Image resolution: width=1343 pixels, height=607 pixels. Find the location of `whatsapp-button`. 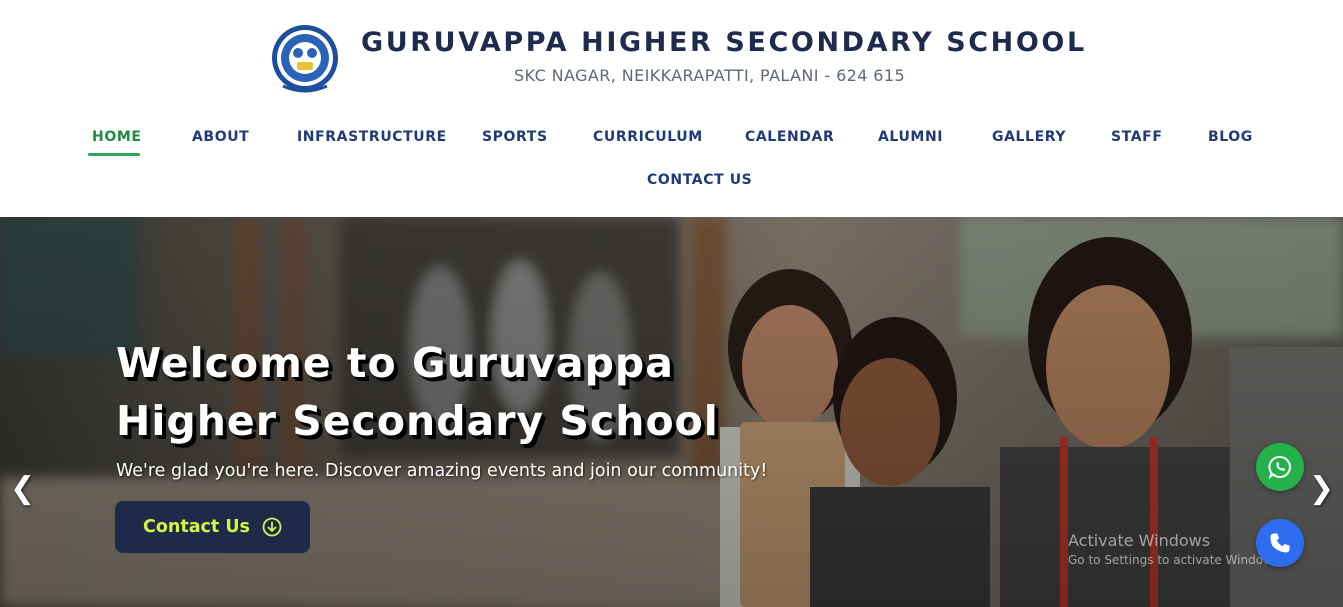

whatsapp-button is located at coordinates (1280, 467).